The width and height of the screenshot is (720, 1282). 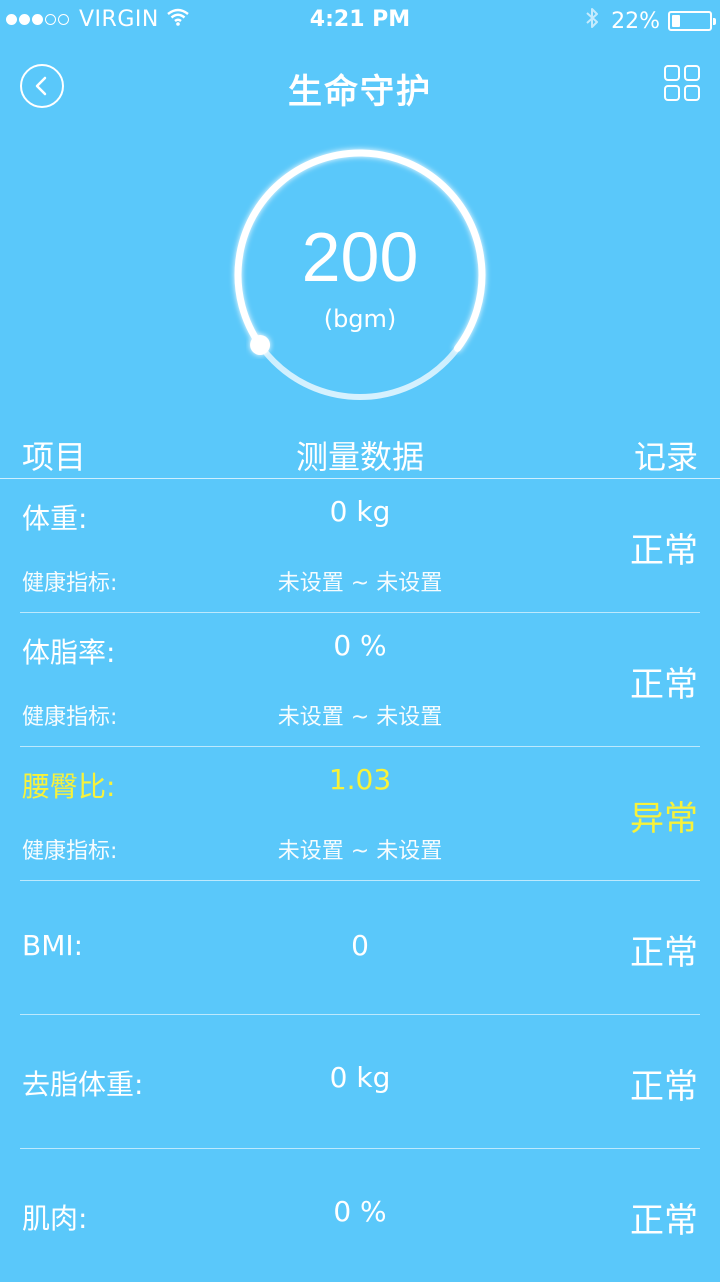 I want to click on gauge-value: 200, so click(x=360, y=257).